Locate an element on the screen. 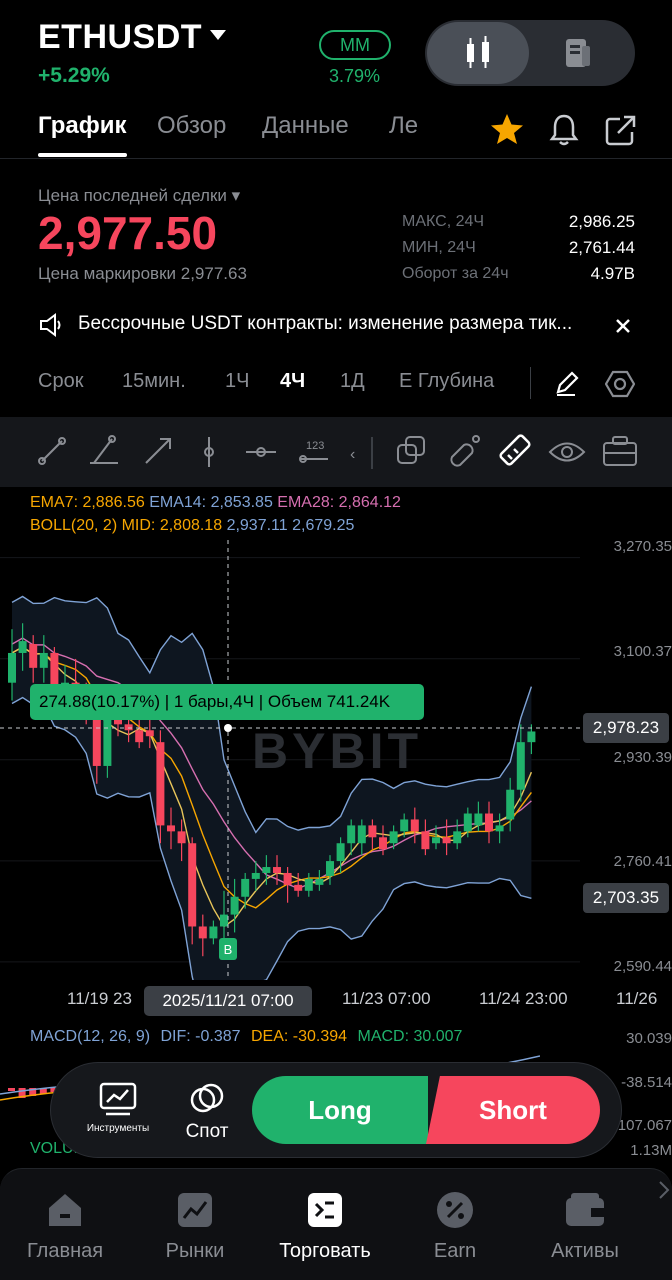  nav-assets is located at coordinates (585, 1212).